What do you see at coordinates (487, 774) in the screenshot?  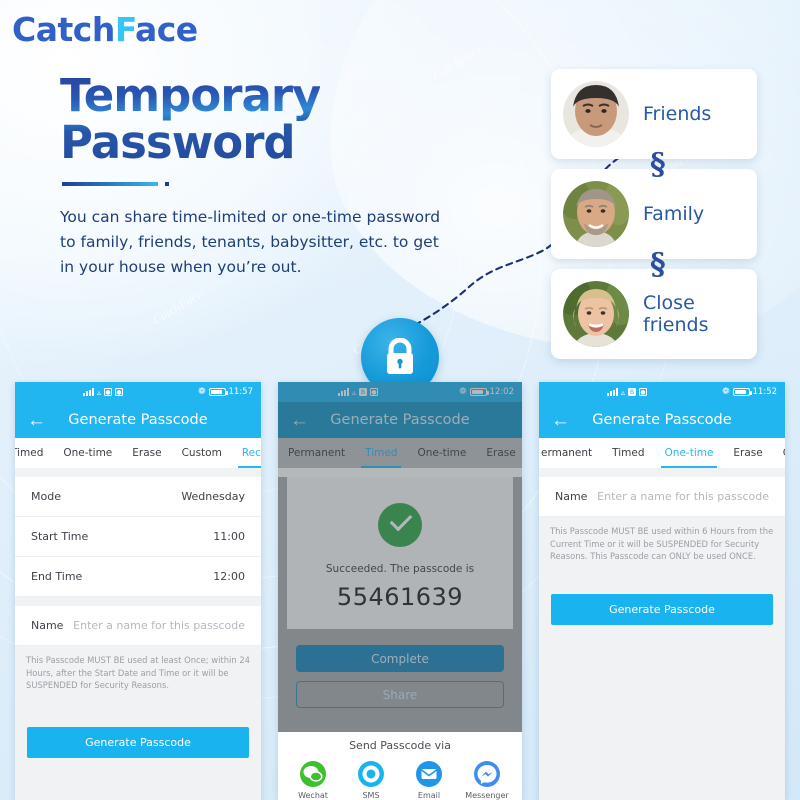 I see `messenger-icon` at bounding box center [487, 774].